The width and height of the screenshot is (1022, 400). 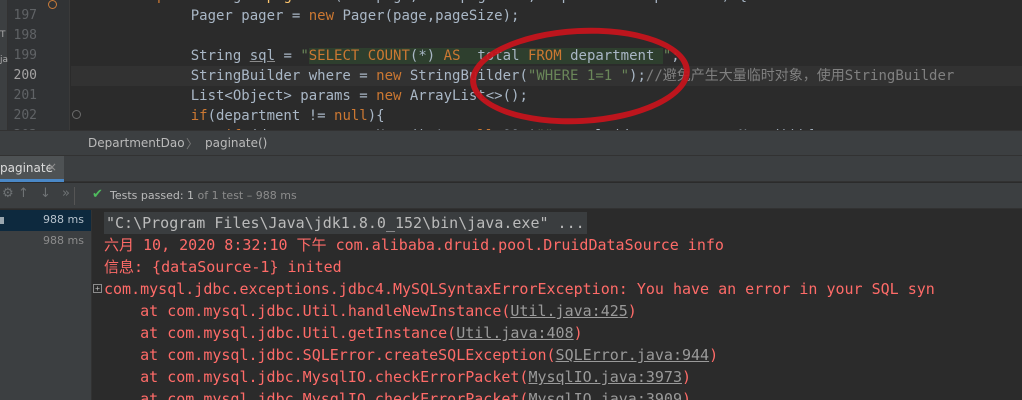 I want to click on code-token: Pager(page,pageSize);, so click(x=431, y=16).